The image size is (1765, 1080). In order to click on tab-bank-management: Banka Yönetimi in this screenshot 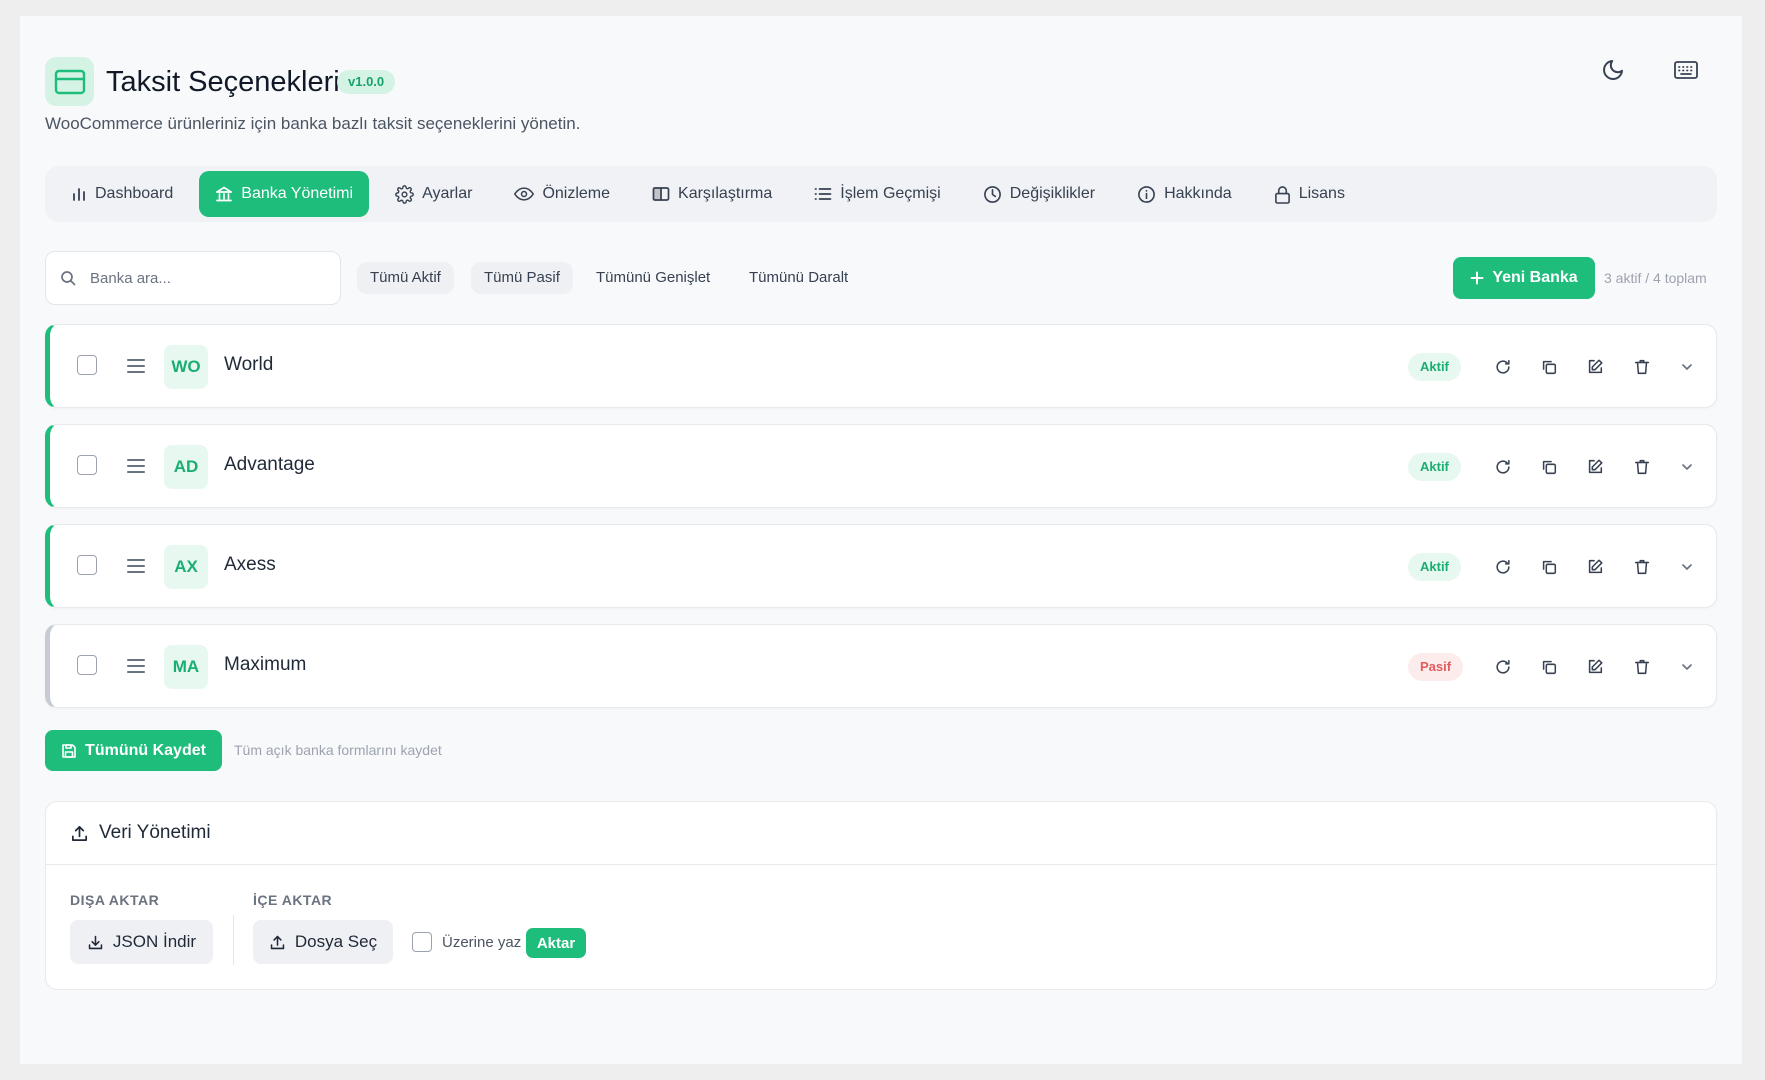, I will do `click(284, 194)`.